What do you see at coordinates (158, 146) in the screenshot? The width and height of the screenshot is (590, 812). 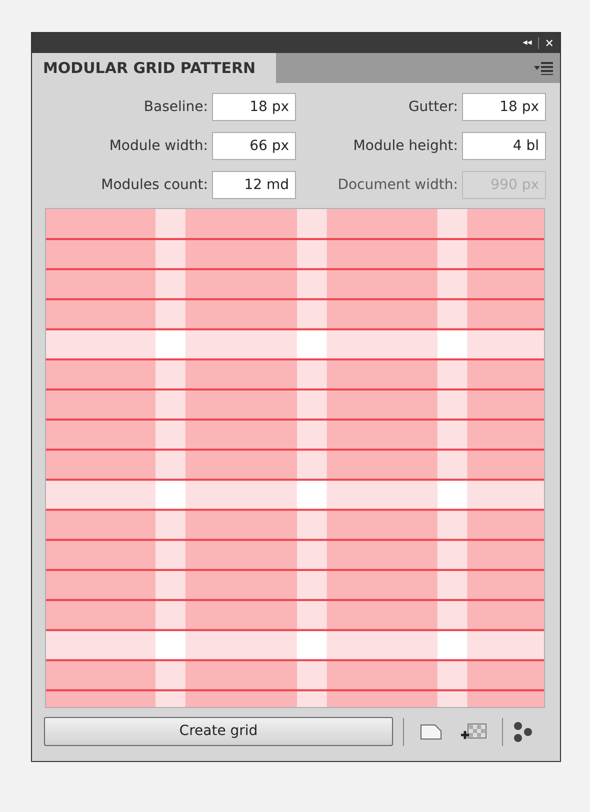 I see `field-label: Module width:` at bounding box center [158, 146].